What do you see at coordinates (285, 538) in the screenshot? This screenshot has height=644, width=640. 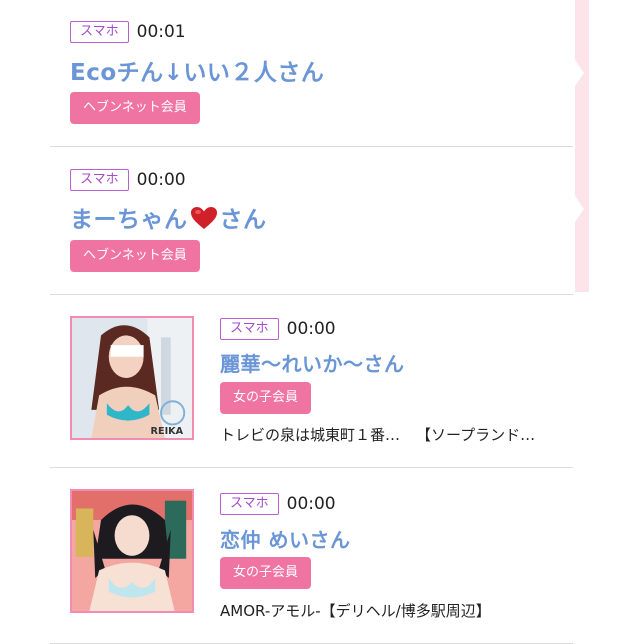 I see `visitor-name: 恋仲 めいさん` at bounding box center [285, 538].